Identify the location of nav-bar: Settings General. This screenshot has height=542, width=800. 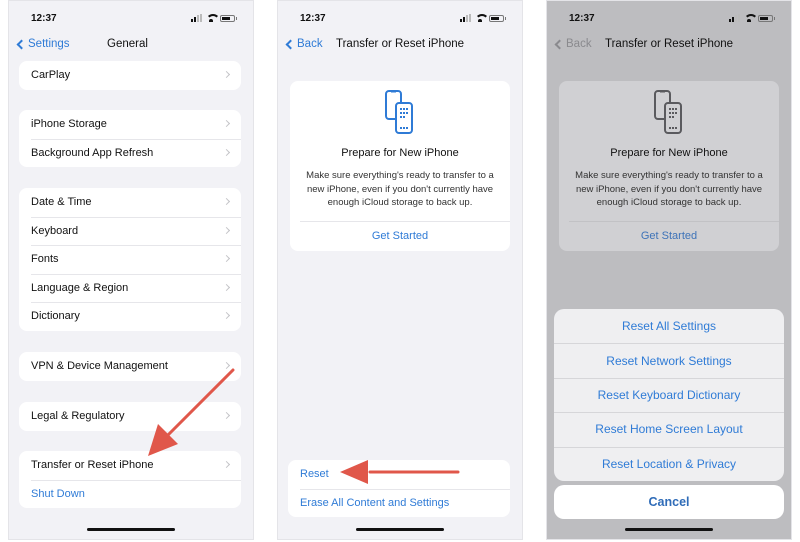
(131, 46).